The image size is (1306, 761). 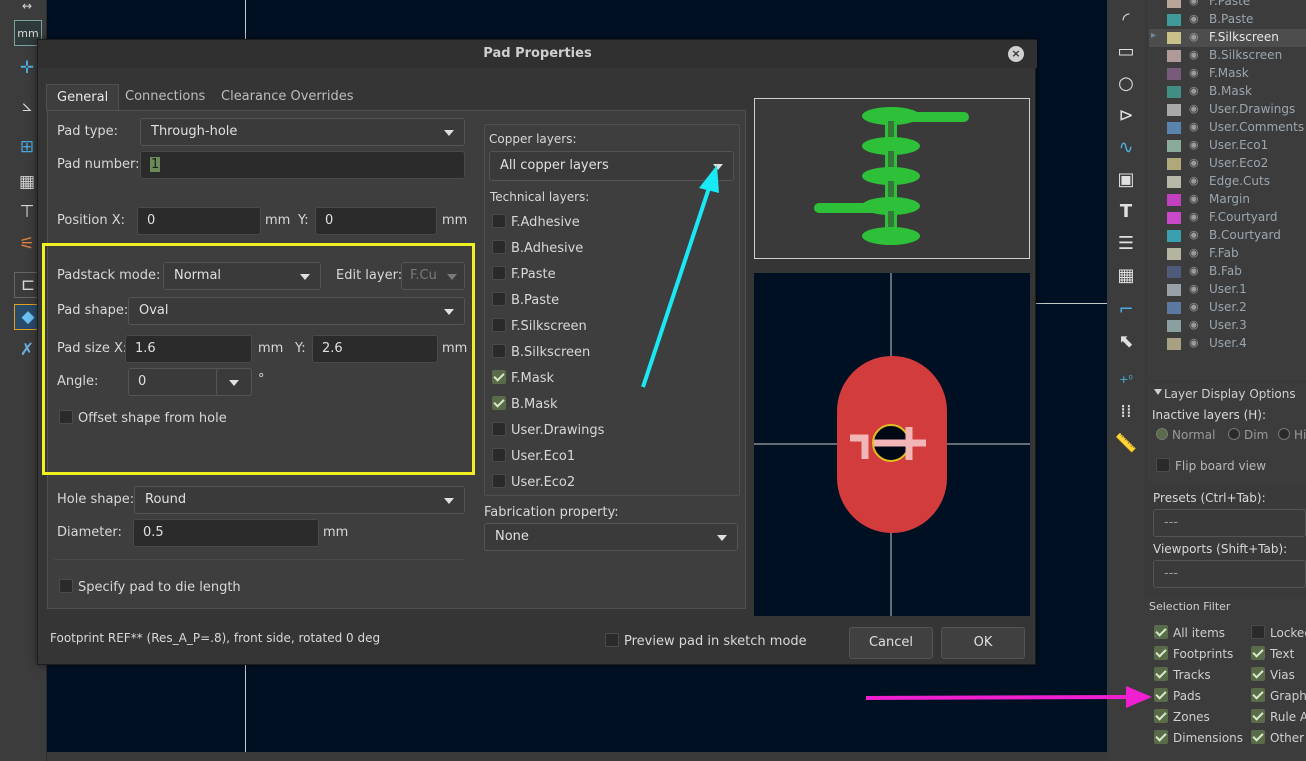 I want to click on technical-layer-checkbox: F.Adhesive, so click(x=536, y=222).